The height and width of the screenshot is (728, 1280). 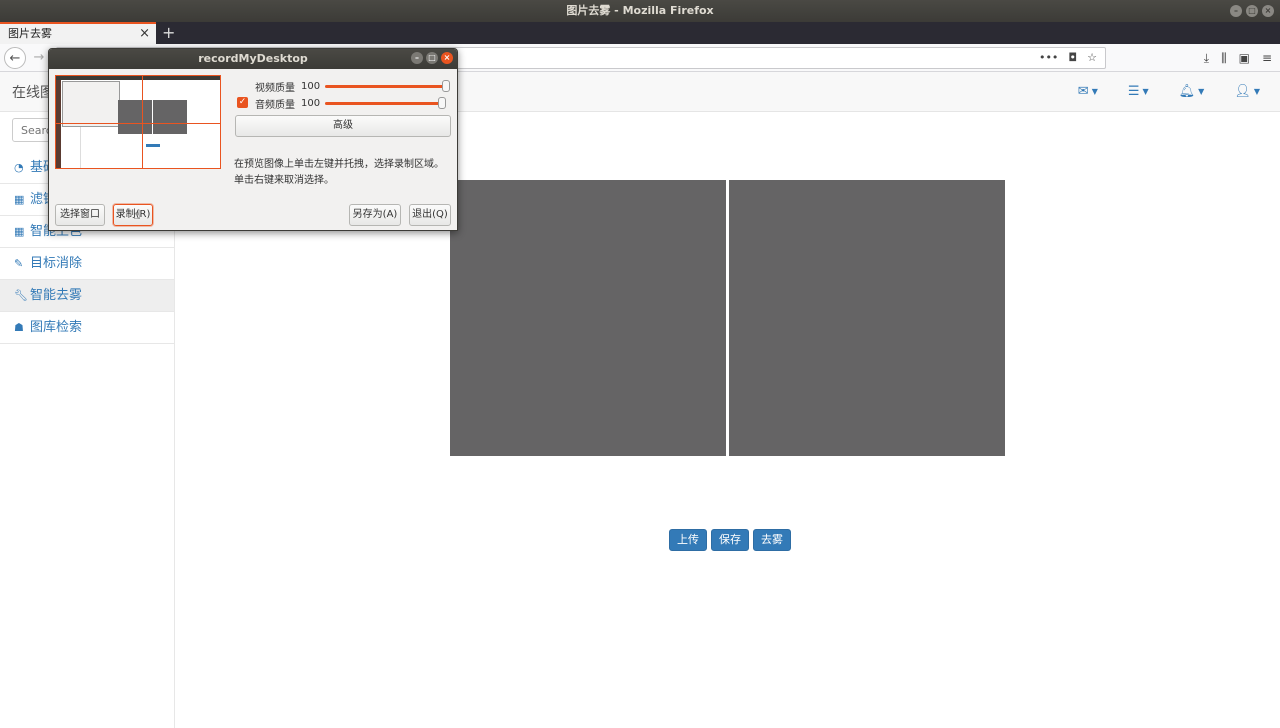 What do you see at coordinates (640, 33) in the screenshot?
I see `tab-strip: 图片去雾 × +` at bounding box center [640, 33].